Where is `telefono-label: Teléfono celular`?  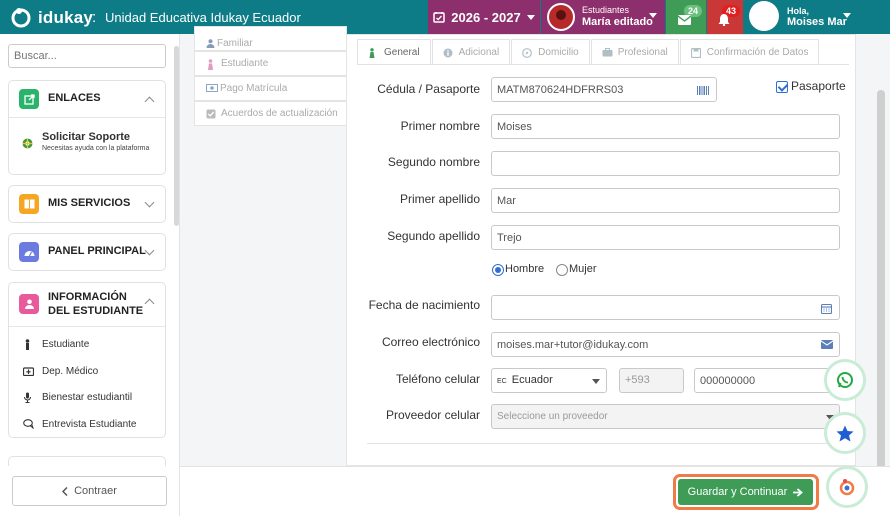
telefono-label: Teléfono celular is located at coordinates (437, 379).